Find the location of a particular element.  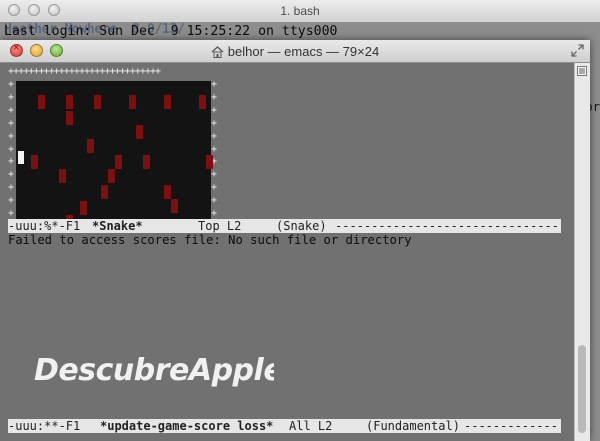

scroll-menu-icon is located at coordinates (582, 71).